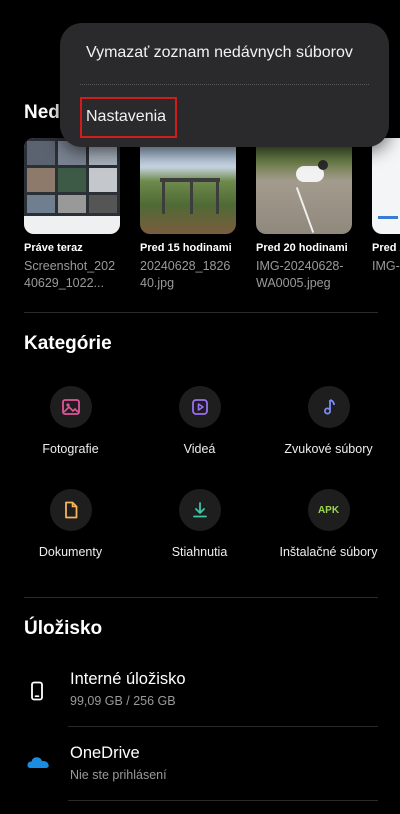 This screenshot has height=814, width=400. What do you see at coordinates (63, 628) in the screenshot?
I see `storage-title: Úložisko` at bounding box center [63, 628].